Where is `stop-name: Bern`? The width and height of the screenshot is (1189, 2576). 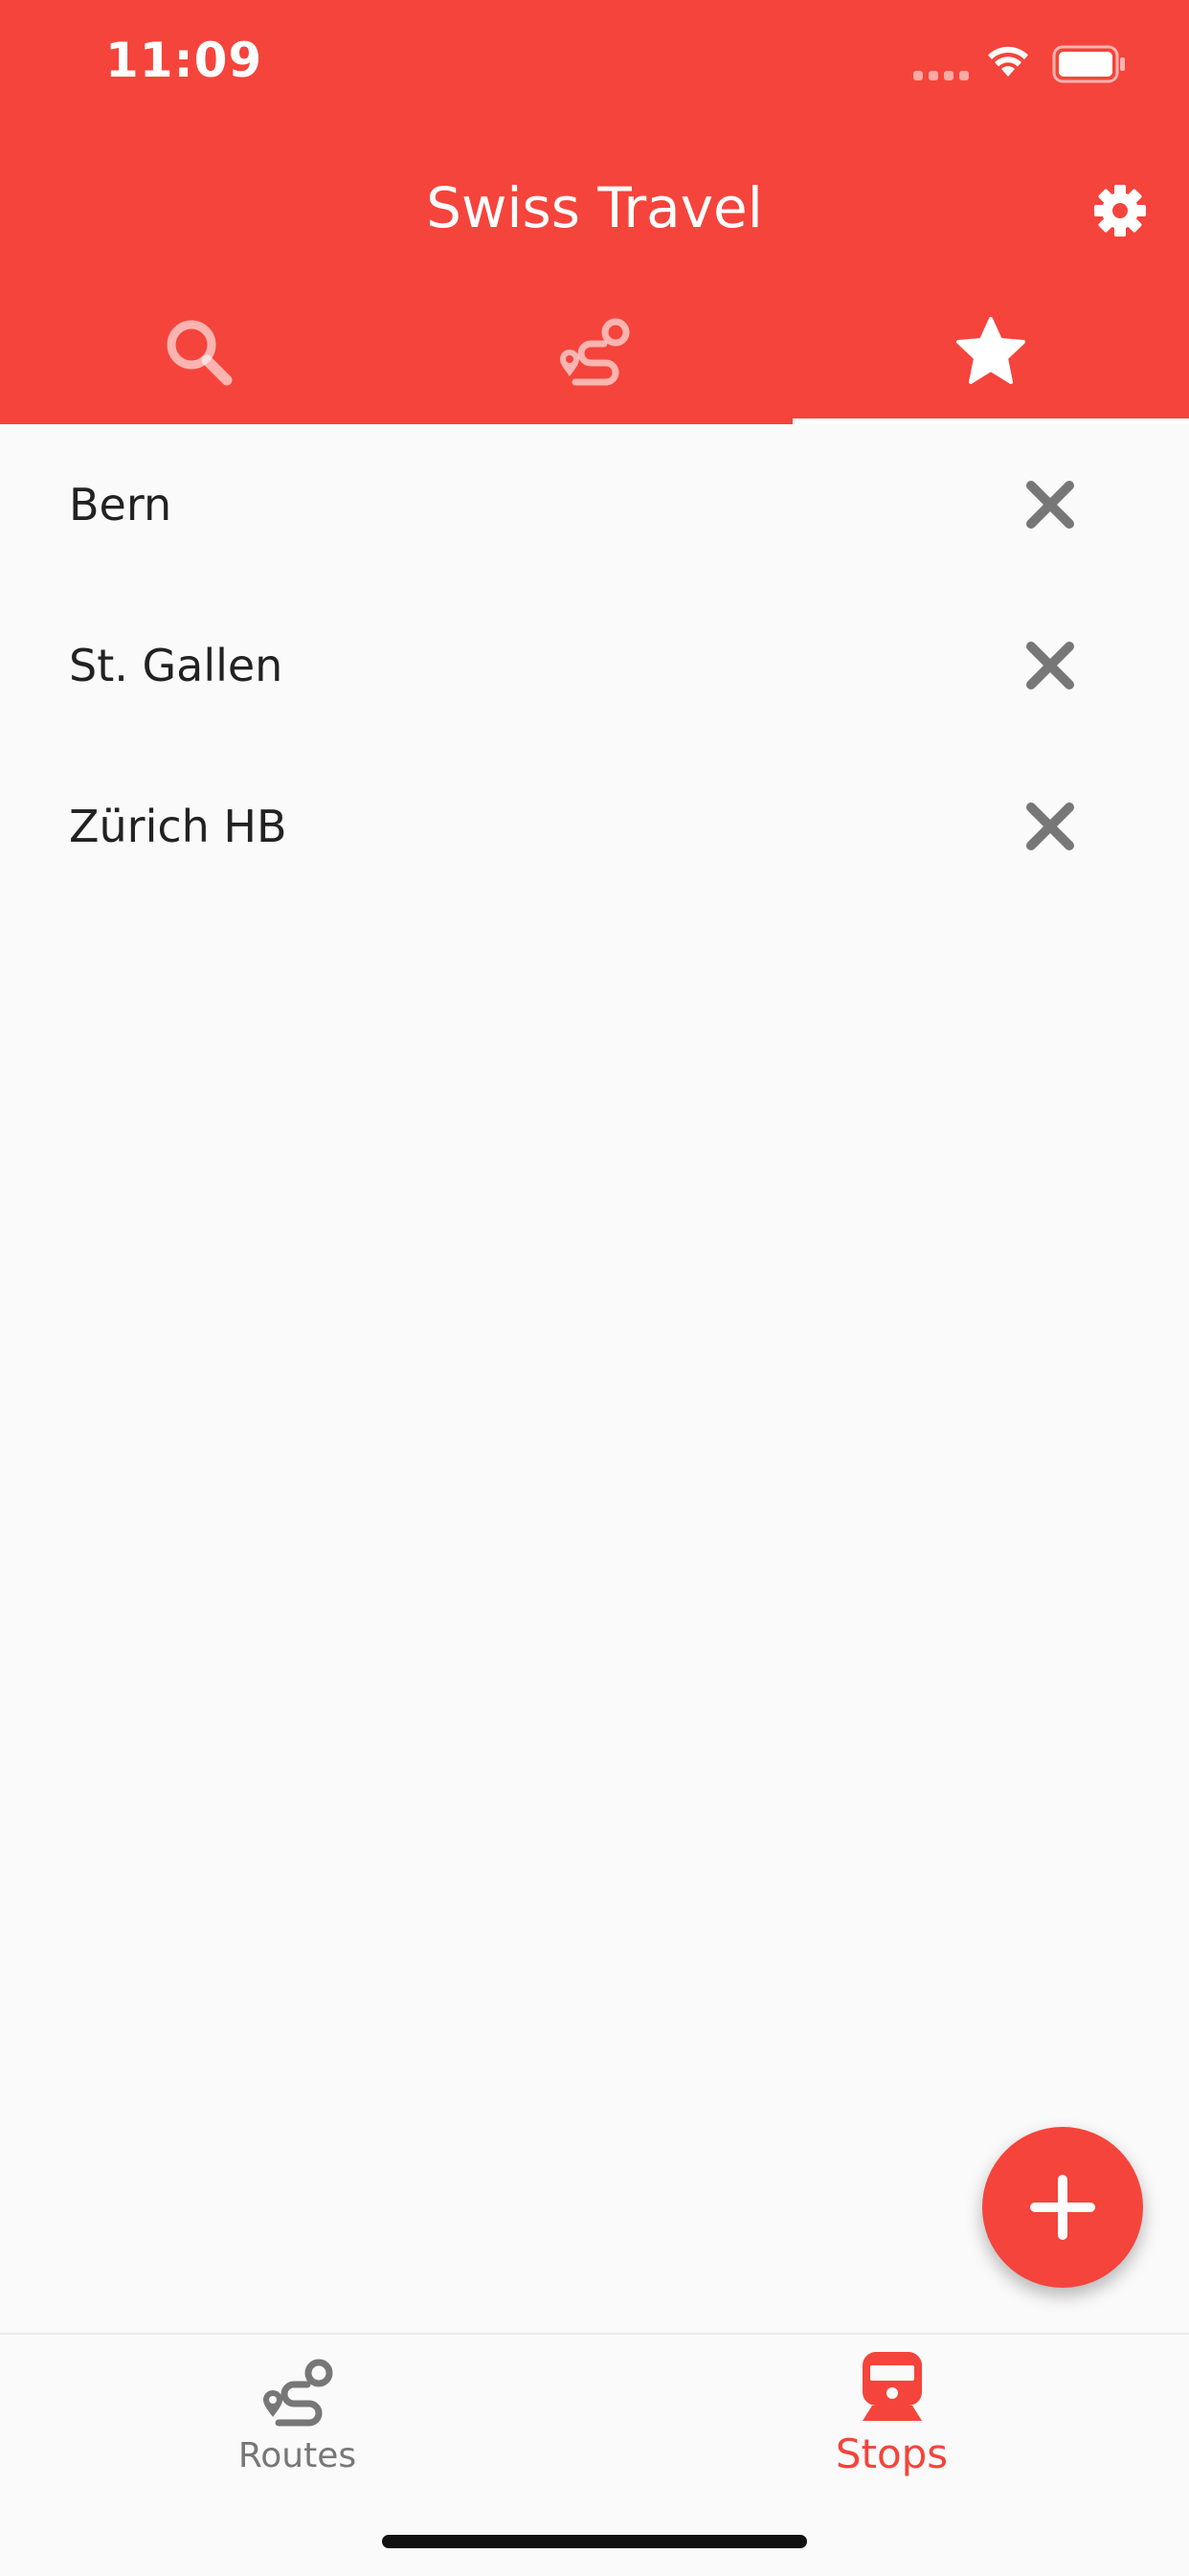 stop-name: Bern is located at coordinates (120, 505).